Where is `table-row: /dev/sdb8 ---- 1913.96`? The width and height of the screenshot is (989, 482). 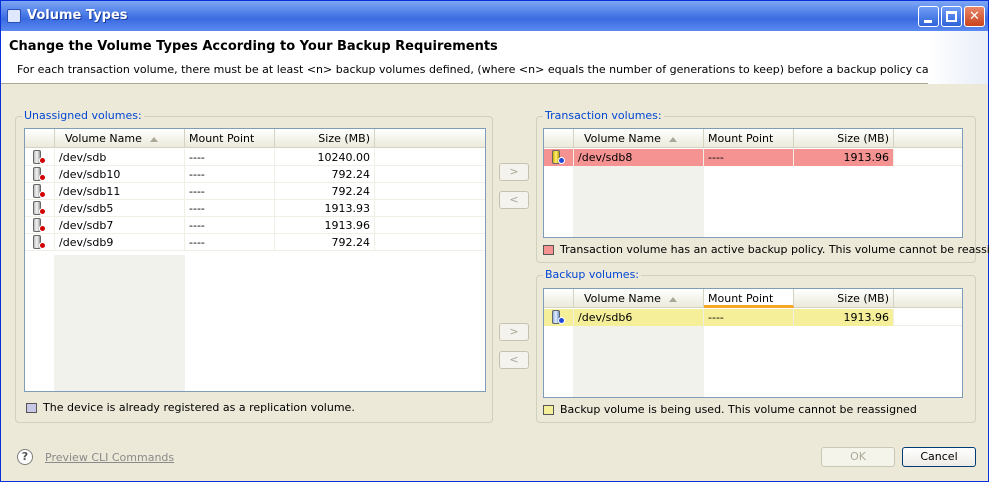 table-row: /dev/sdb8 ---- 1913.96 is located at coordinates (753, 157).